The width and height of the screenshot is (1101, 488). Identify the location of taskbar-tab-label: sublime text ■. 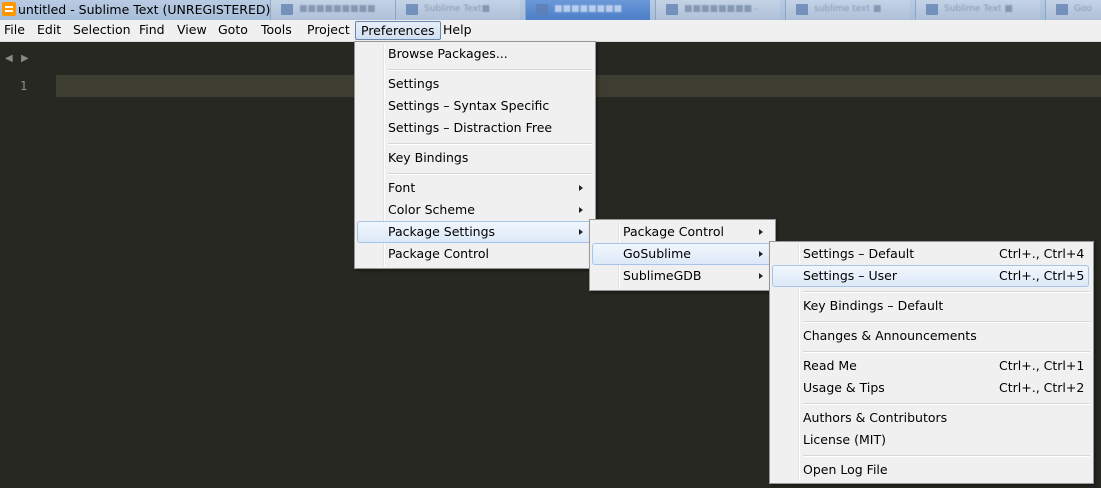
(848, 9).